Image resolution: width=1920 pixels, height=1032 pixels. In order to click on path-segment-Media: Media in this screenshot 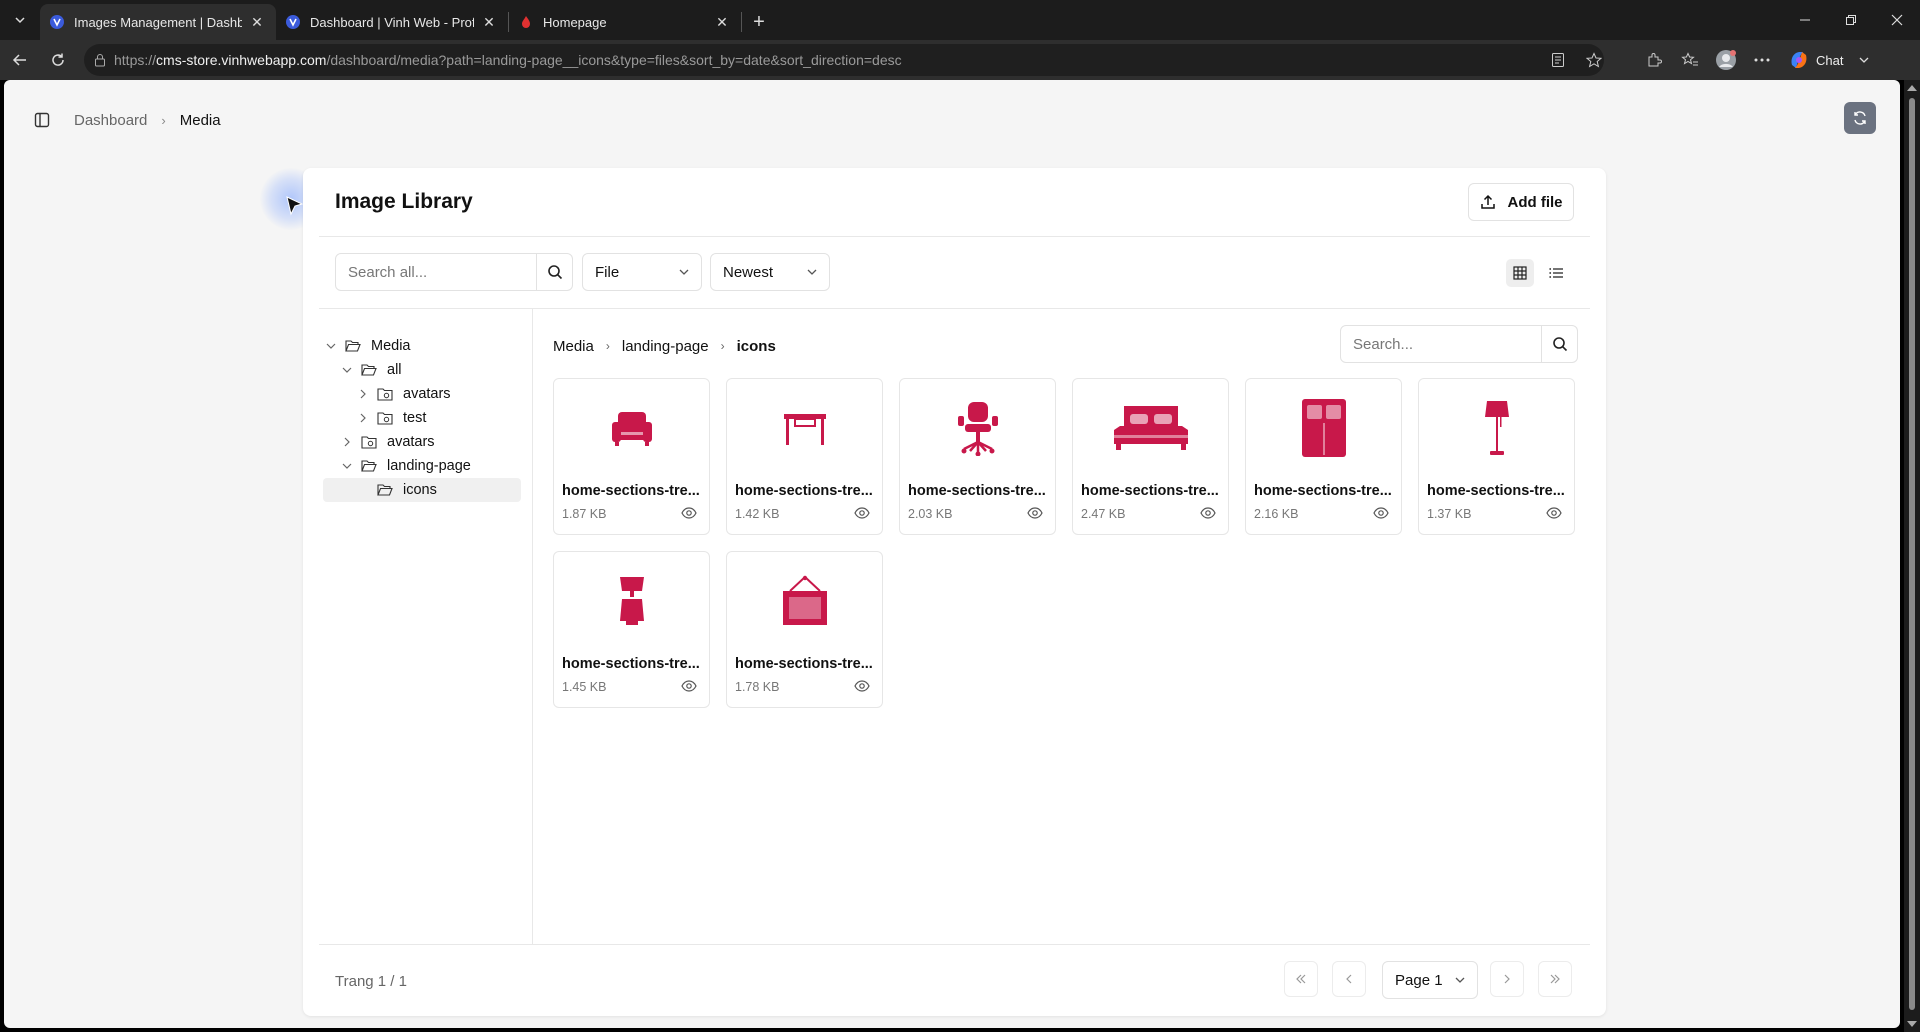, I will do `click(573, 346)`.